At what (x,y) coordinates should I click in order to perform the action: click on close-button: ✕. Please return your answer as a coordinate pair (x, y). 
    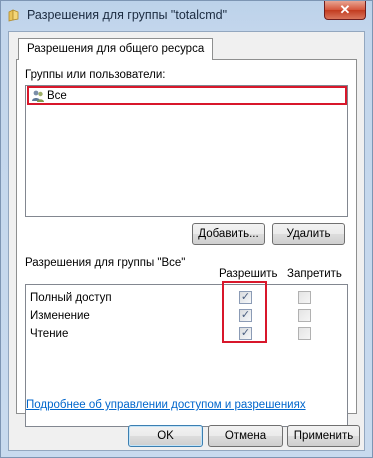
    Looking at the image, I should click on (345, 10).